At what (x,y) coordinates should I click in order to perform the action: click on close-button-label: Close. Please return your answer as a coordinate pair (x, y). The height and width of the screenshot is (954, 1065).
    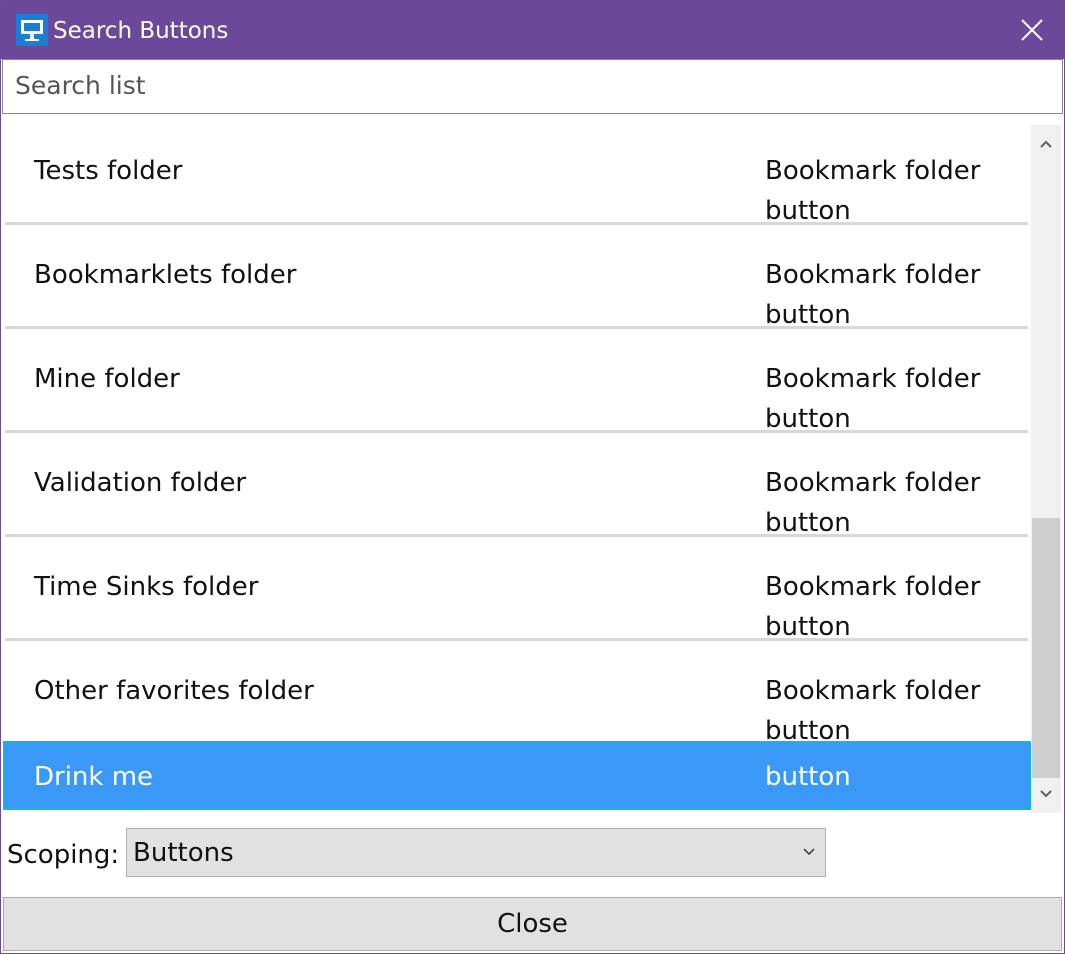
    Looking at the image, I should click on (532, 924).